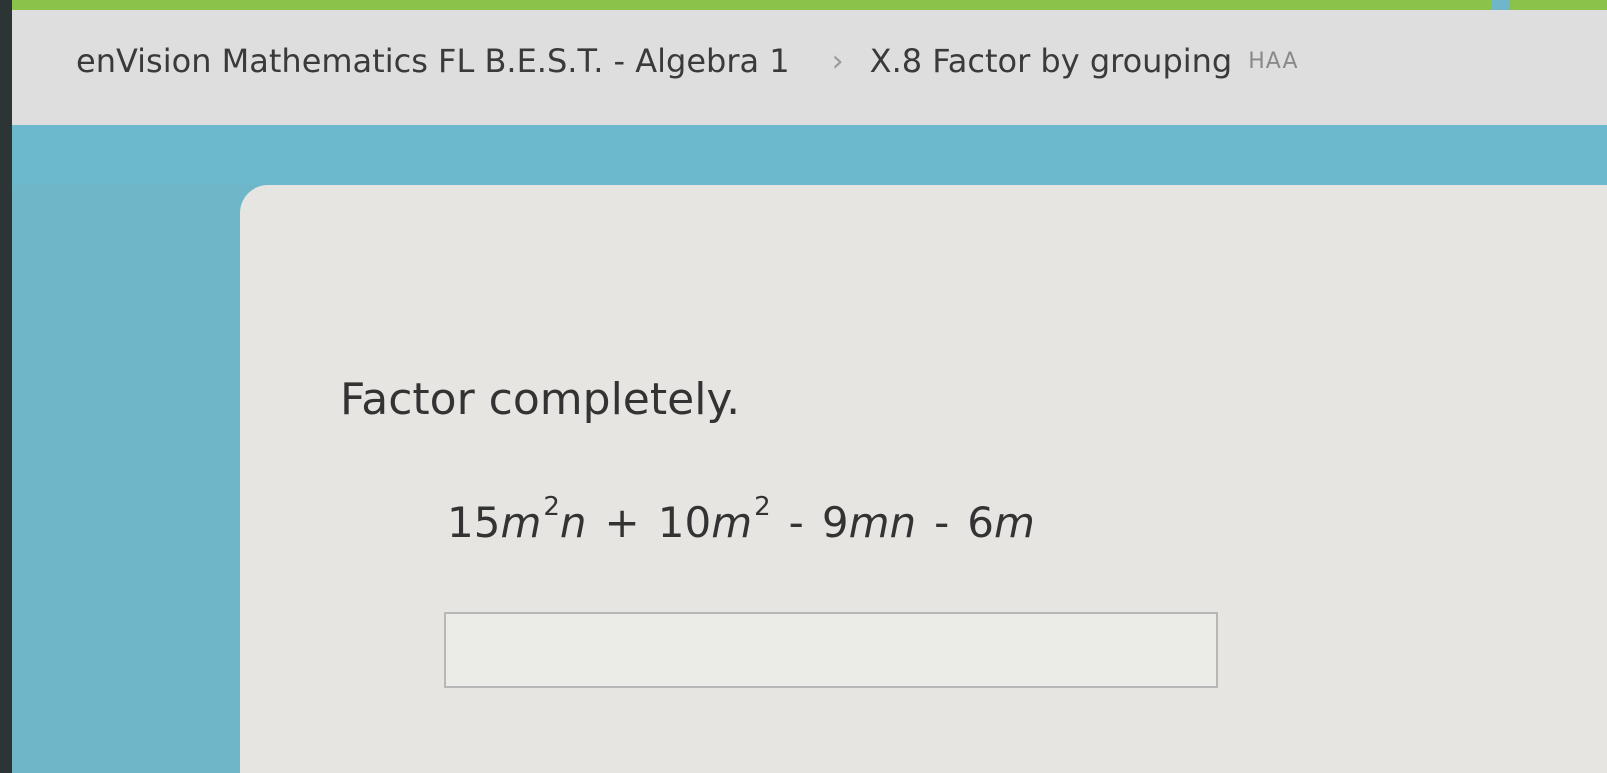 Image resolution: width=1607 pixels, height=773 pixels. Describe the element at coordinates (6, 386) in the screenshot. I see `screen-bezel-left` at that location.